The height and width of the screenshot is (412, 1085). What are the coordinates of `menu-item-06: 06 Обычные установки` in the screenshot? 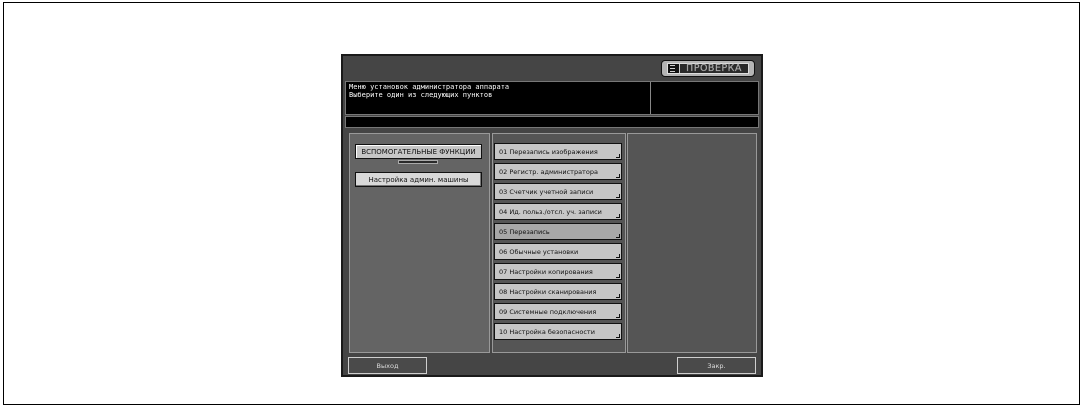 It's located at (558, 251).